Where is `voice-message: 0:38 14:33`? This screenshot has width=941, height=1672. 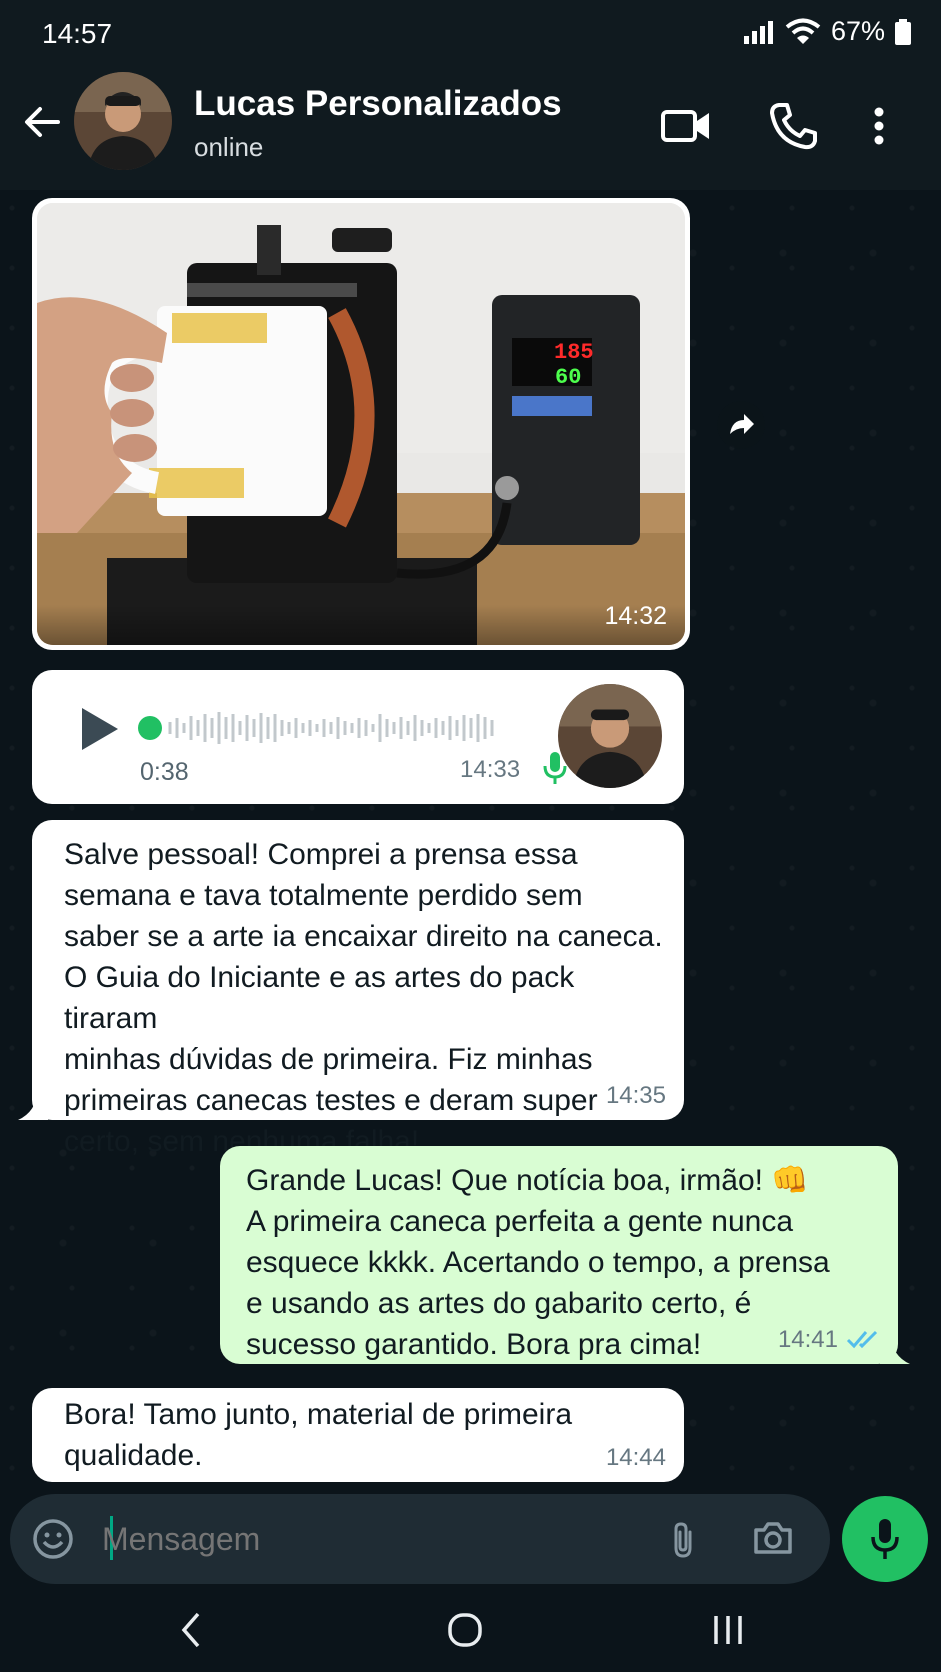 voice-message: 0:38 14:33 is located at coordinates (358, 737).